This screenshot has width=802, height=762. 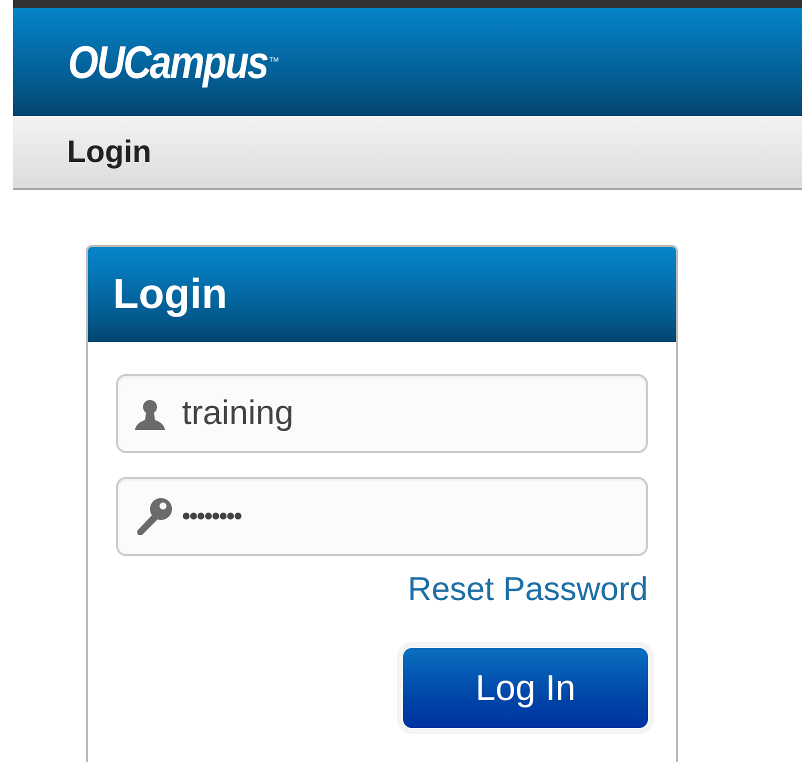 What do you see at coordinates (274, 62) in the screenshot?
I see `trademark-mark: ™` at bounding box center [274, 62].